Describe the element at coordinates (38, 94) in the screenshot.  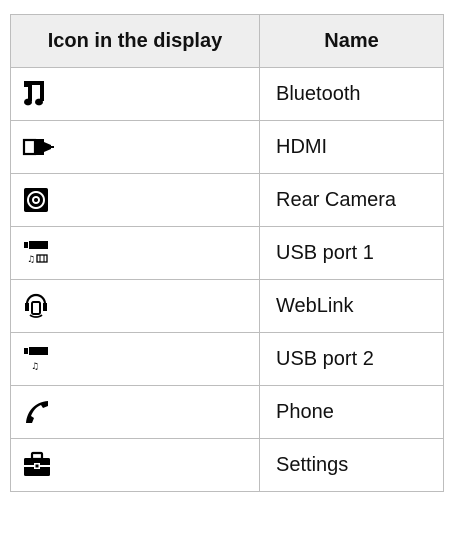
I see `music-note-icon` at that location.